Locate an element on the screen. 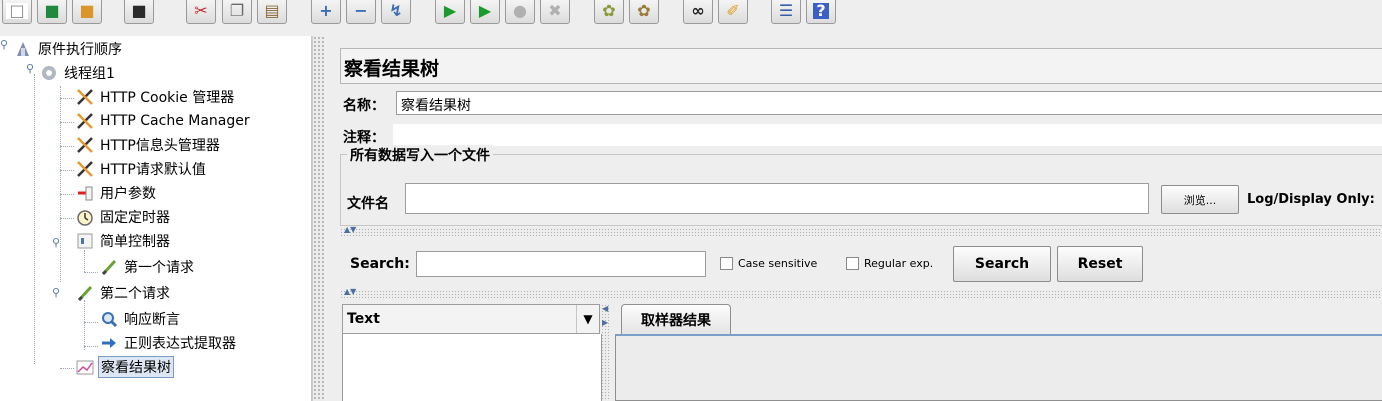 This screenshot has height=401, width=1382. start-icon: ▶ is located at coordinates (450, 10).